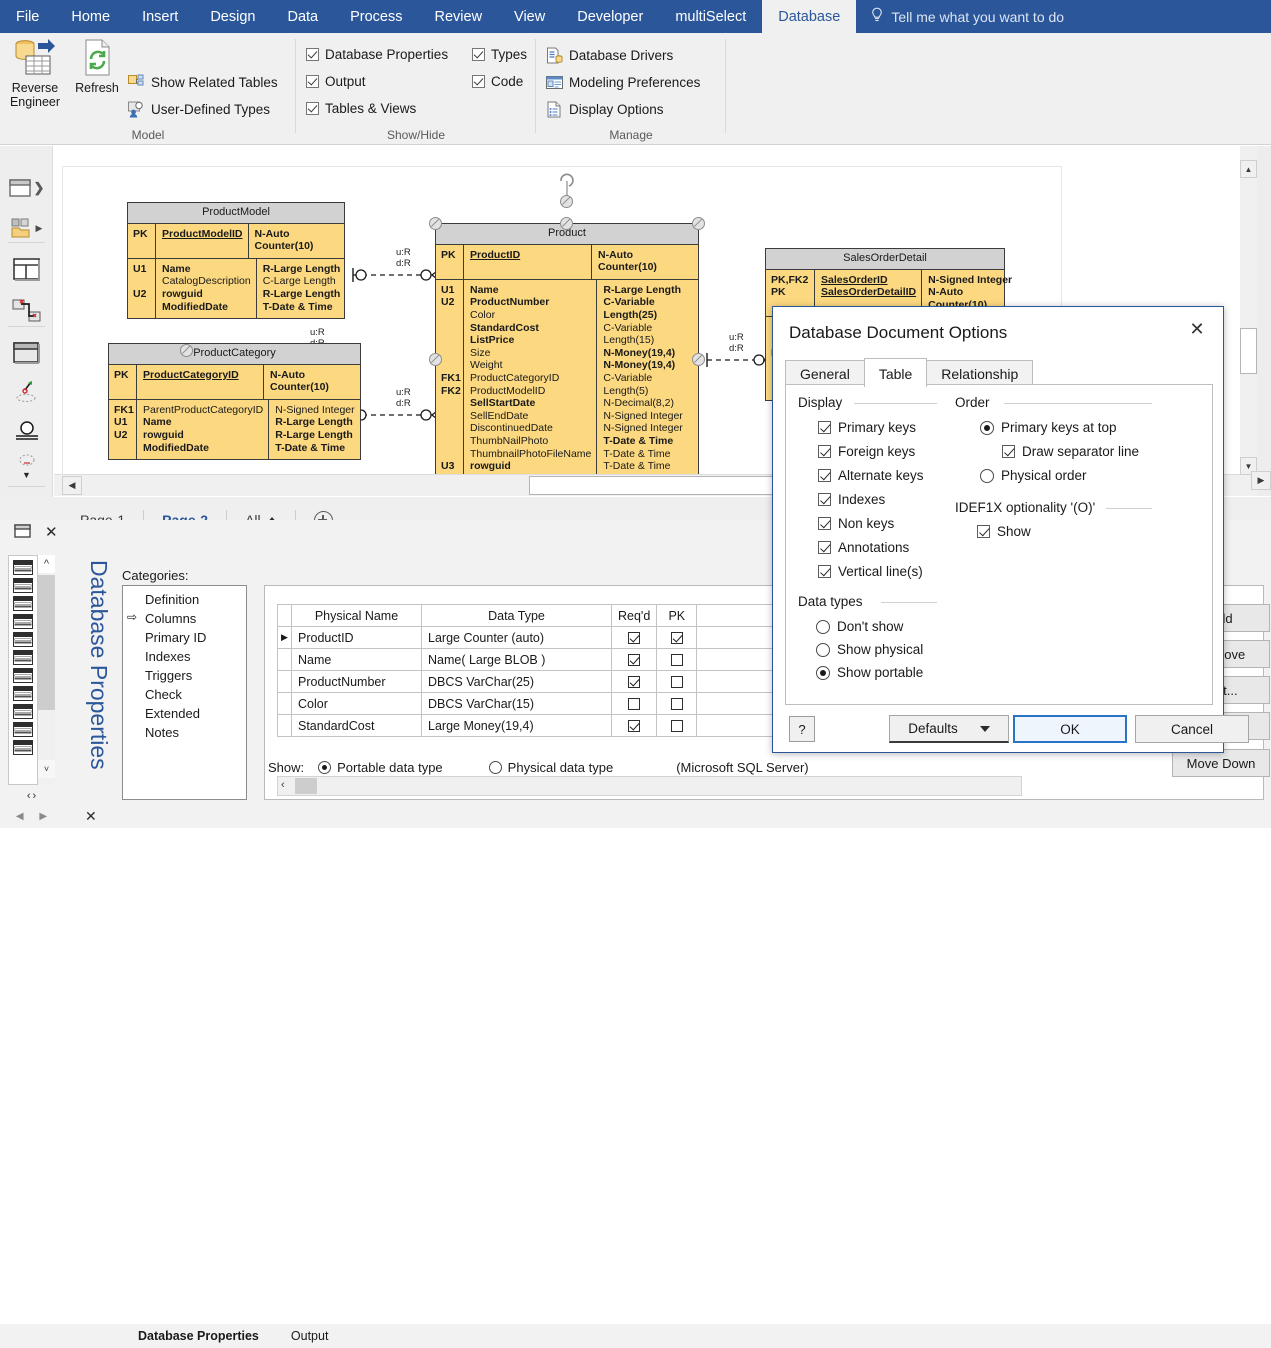 This screenshot has height=1348, width=1271. Describe the element at coordinates (895, 372) in the screenshot. I see `dialog-tab-table: Table` at that location.